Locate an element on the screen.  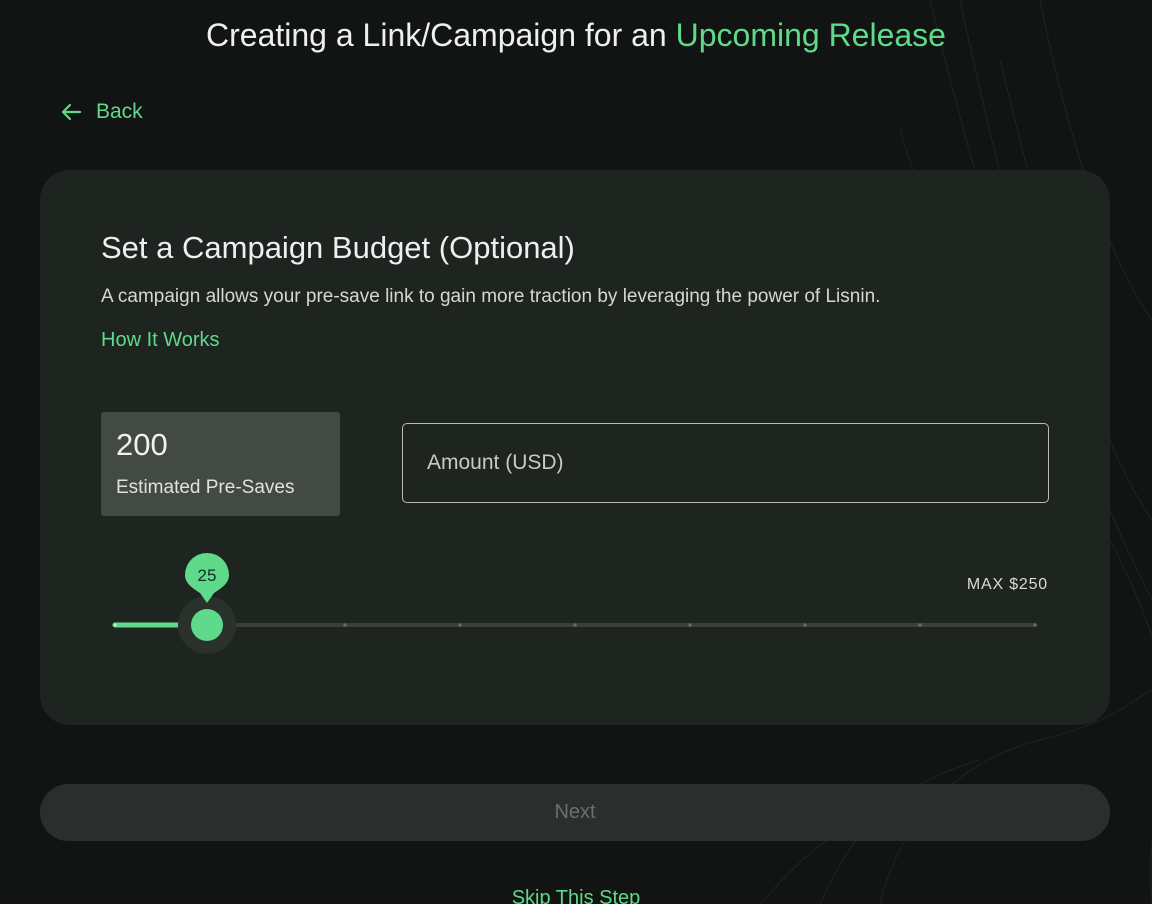
slider-value-bubble is located at coordinates (207, 577).